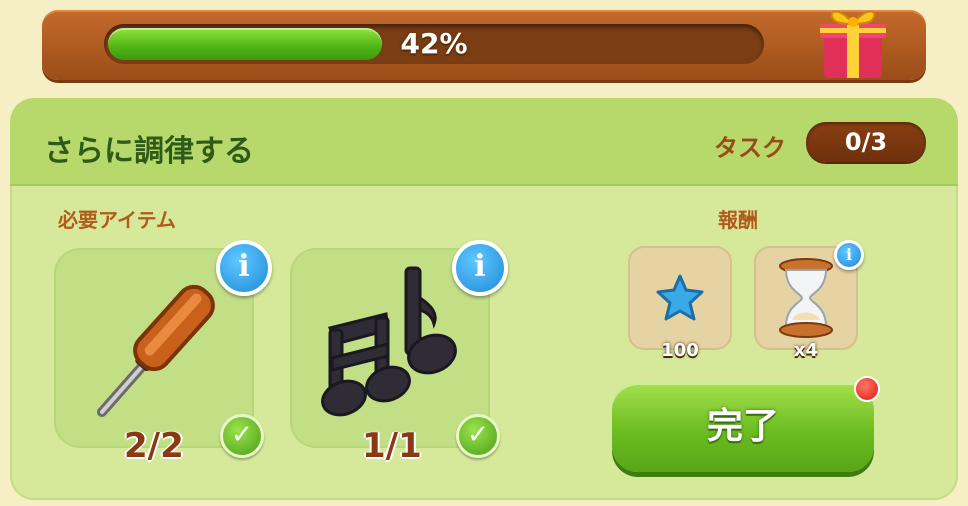  I want to click on blue-star-icon, so click(680, 297).